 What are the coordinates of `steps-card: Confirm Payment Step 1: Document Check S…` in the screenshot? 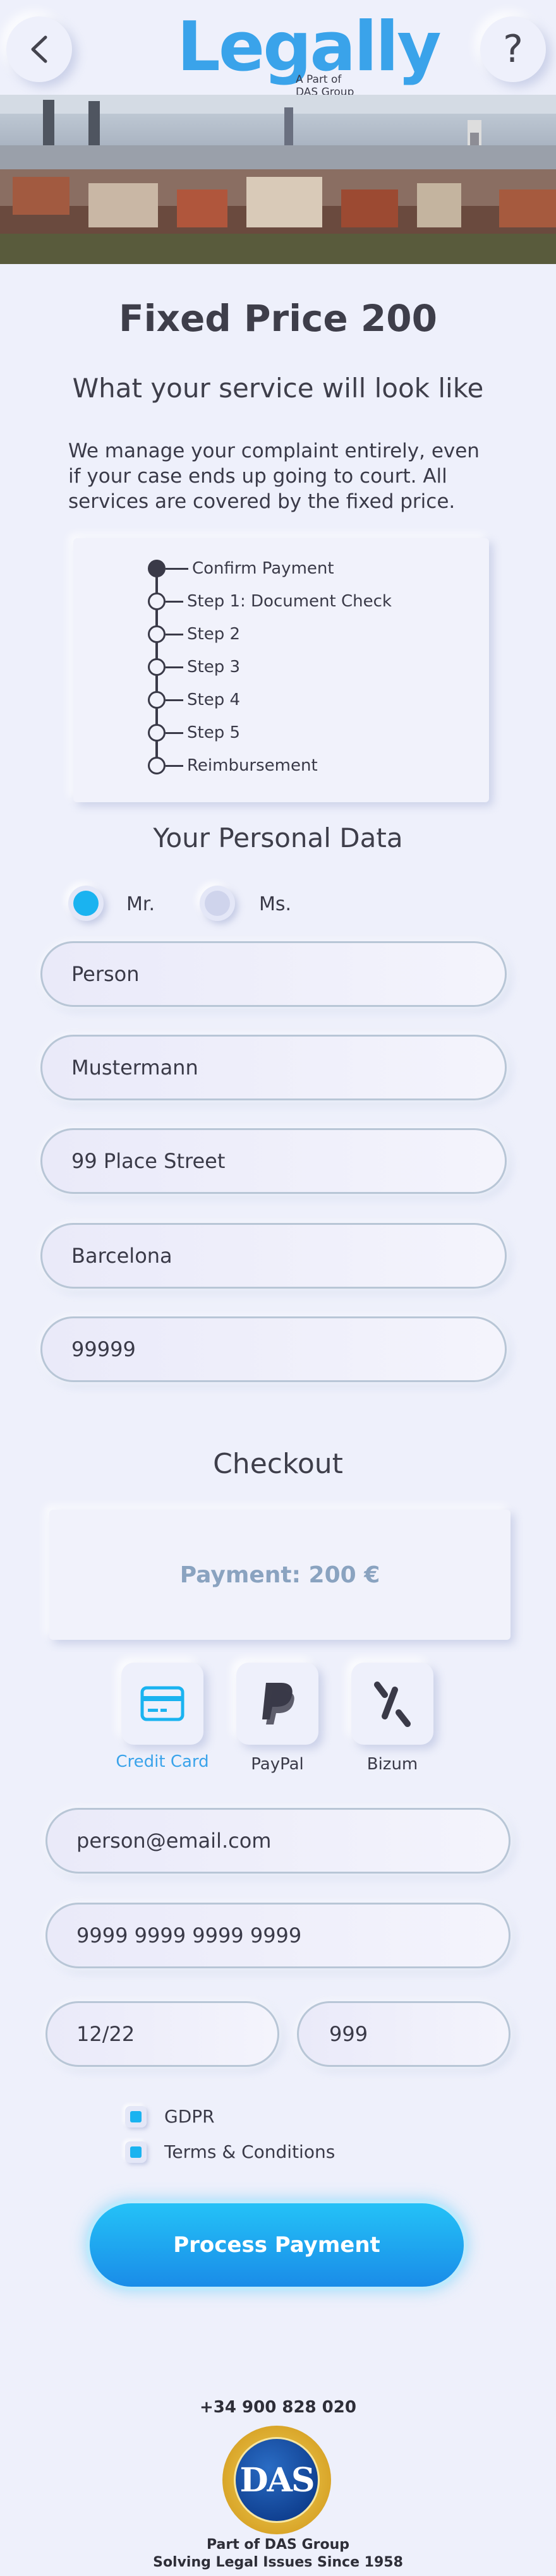 It's located at (281, 670).